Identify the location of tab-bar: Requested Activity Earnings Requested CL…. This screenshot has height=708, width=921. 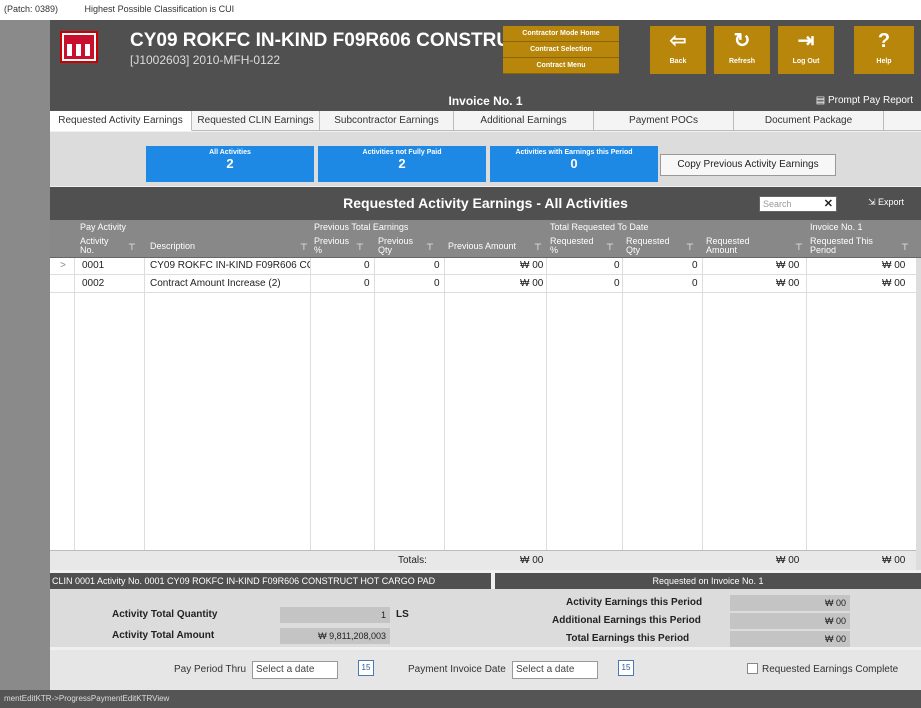
(485, 121).